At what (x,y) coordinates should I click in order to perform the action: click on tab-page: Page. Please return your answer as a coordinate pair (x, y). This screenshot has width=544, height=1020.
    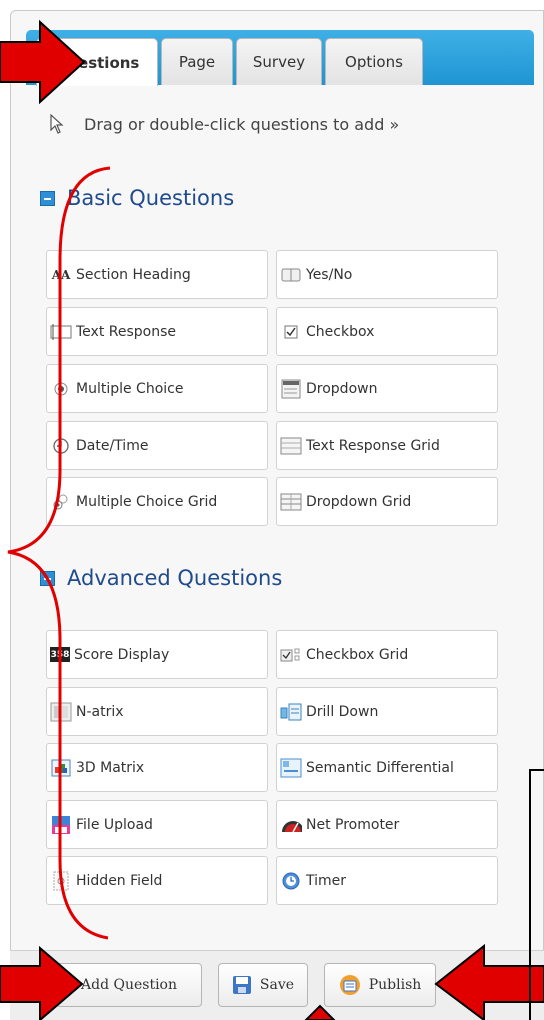
    Looking at the image, I should click on (197, 61).